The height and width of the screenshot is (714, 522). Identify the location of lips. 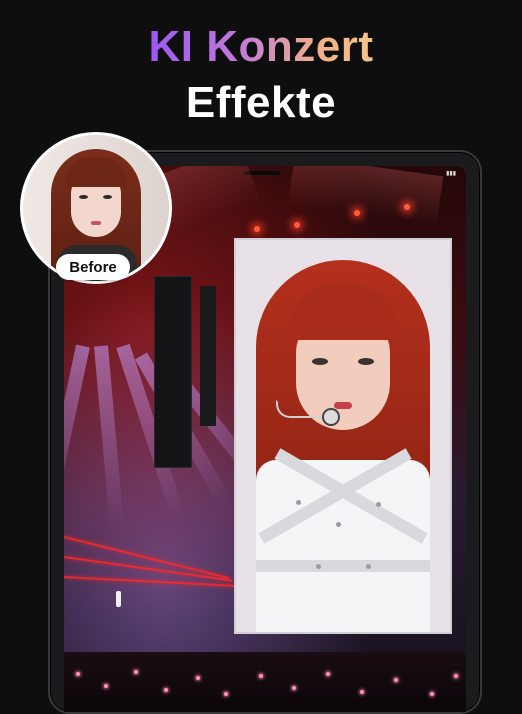
(343, 405).